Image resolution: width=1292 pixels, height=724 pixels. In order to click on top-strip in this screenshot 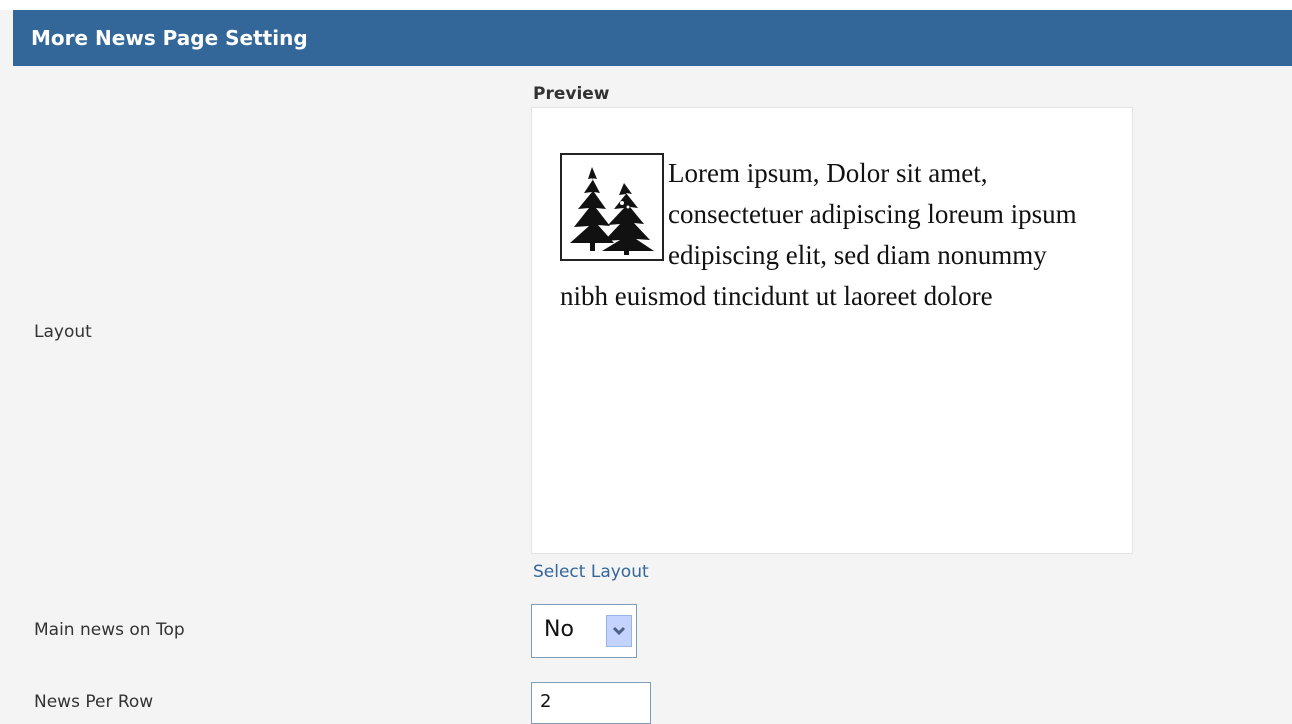, I will do `click(646, 5)`.